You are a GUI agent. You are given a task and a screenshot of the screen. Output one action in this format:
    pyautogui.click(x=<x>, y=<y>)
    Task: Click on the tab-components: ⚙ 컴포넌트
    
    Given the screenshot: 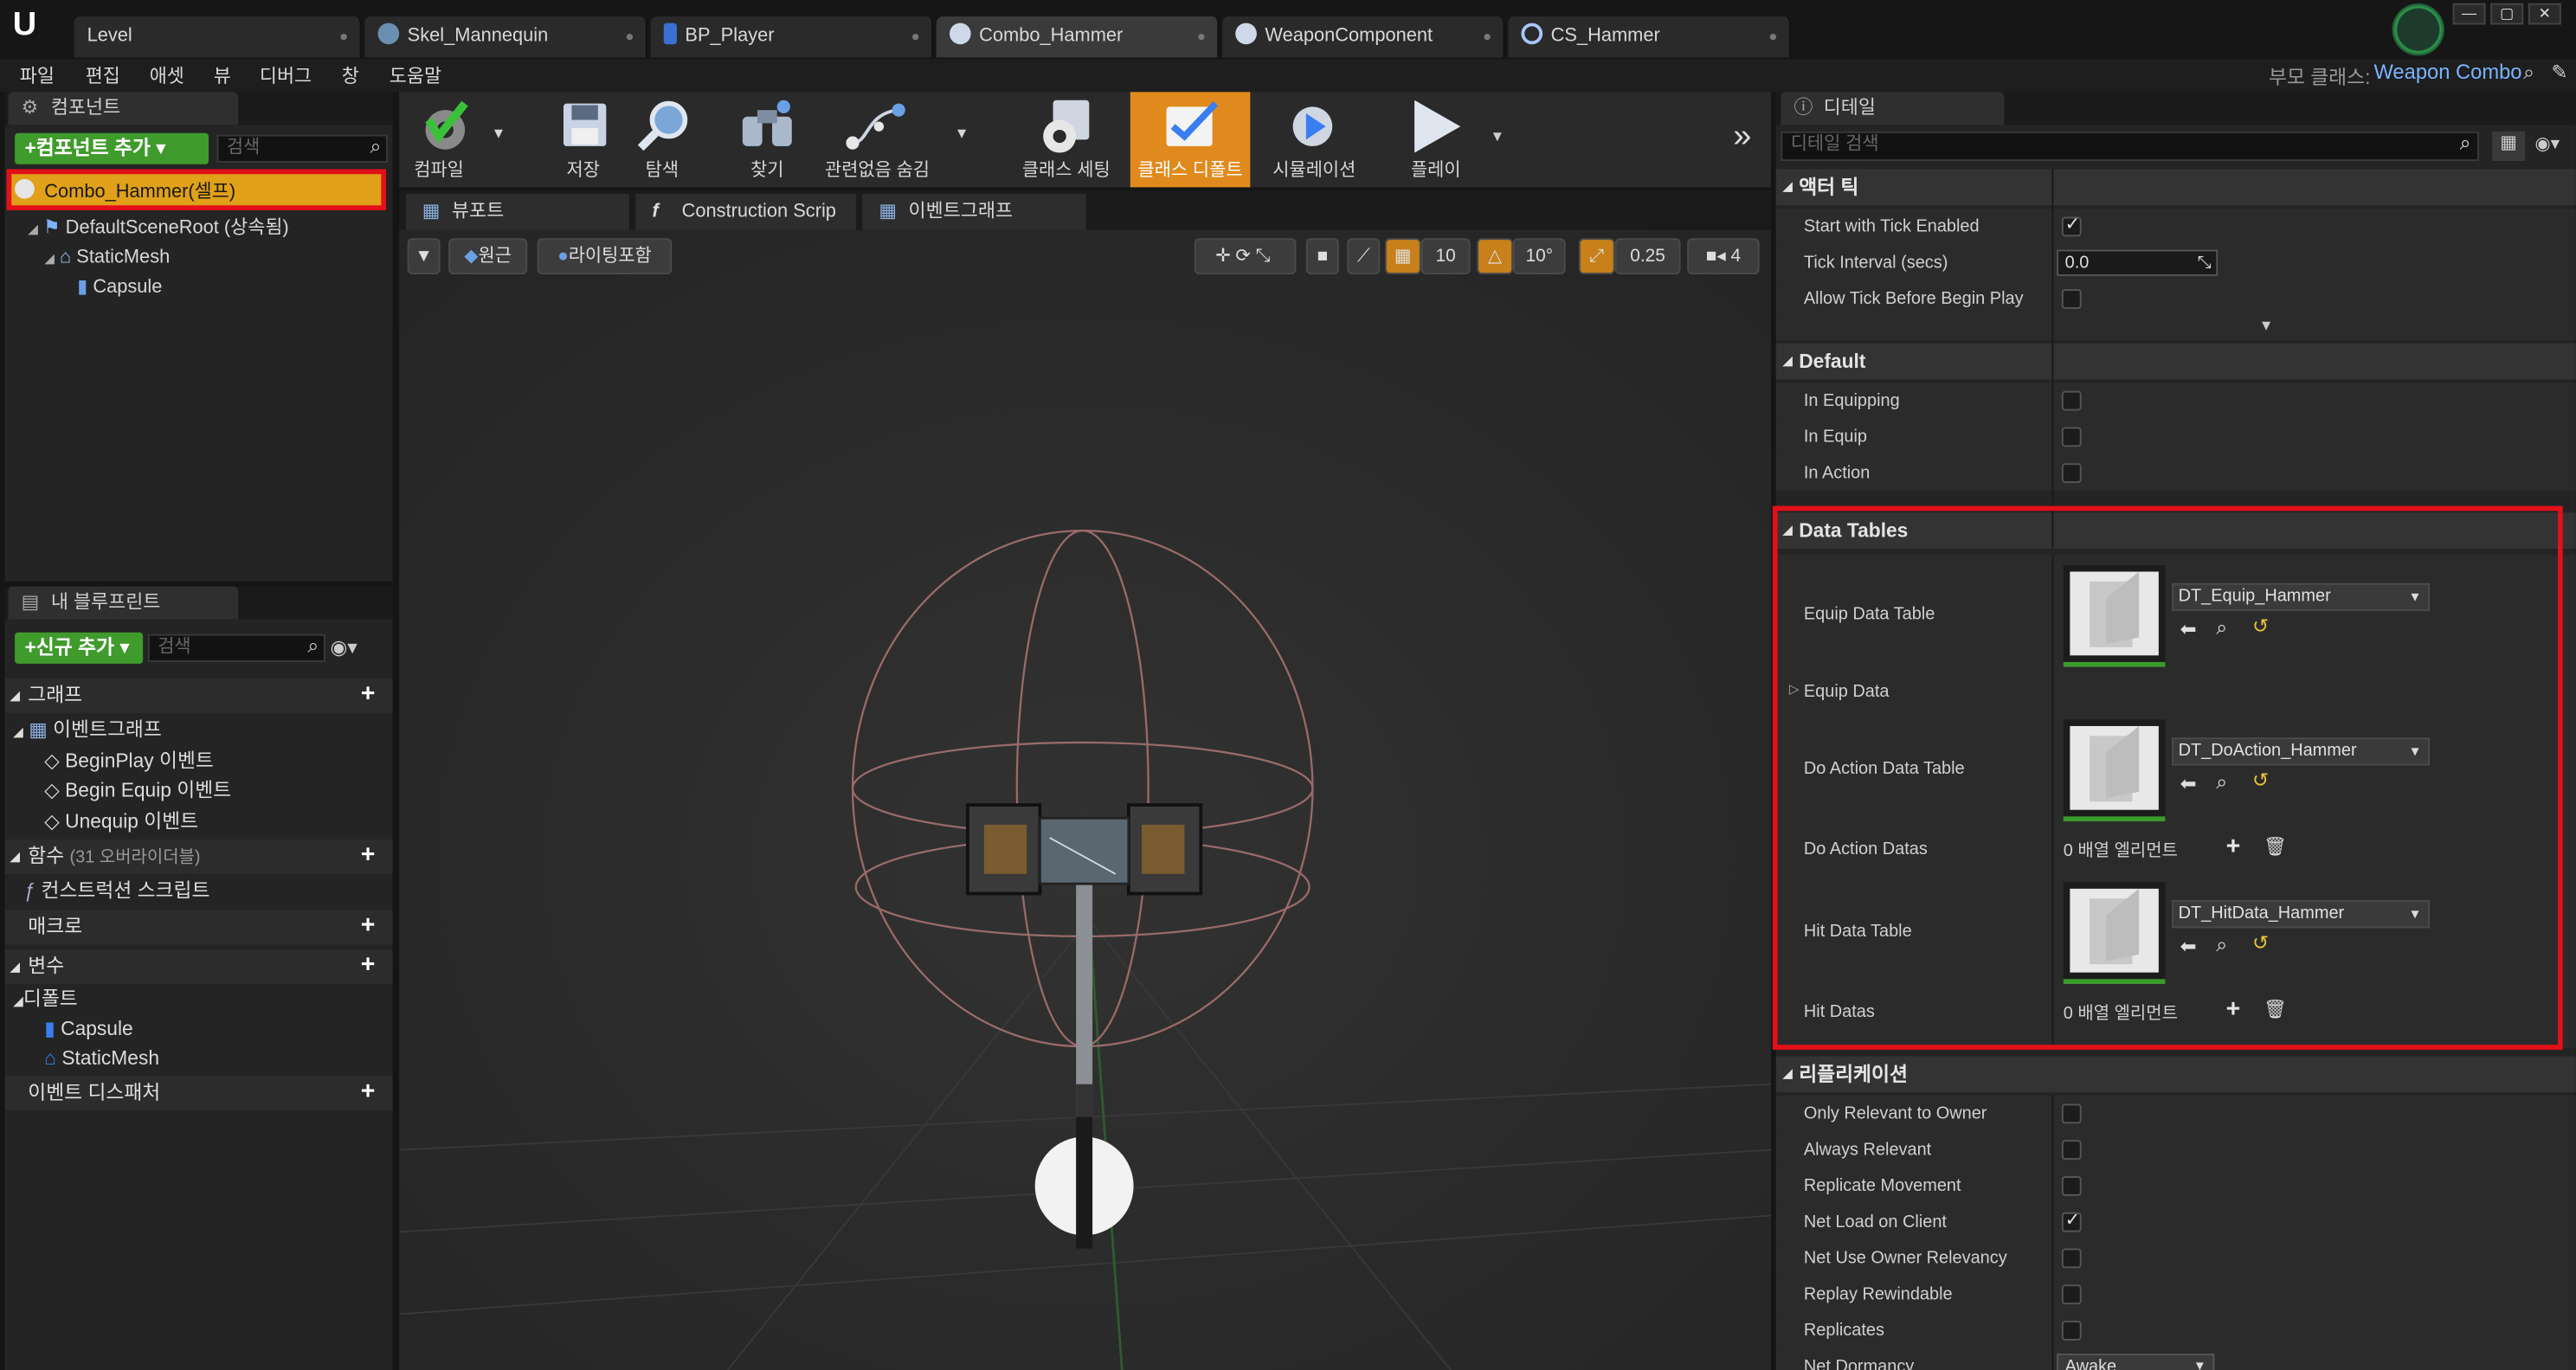 What is the action you would take?
    pyautogui.click(x=123, y=108)
    